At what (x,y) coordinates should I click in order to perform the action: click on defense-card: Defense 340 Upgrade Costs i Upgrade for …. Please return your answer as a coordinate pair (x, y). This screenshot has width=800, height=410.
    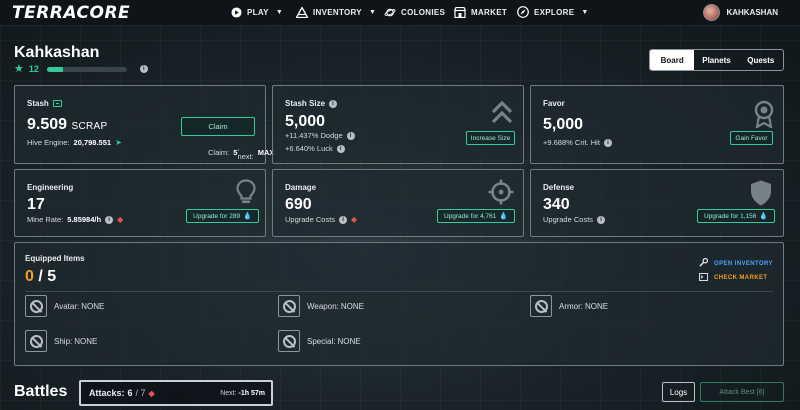
    Looking at the image, I should click on (657, 203).